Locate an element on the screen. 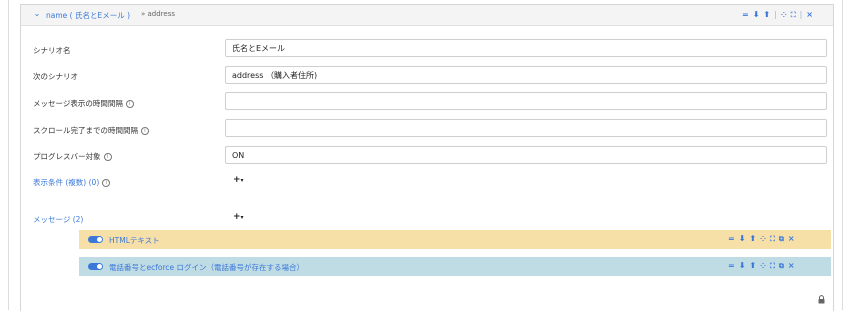 The width and height of the screenshot is (853, 311). next-scenario-label: 次のシナリオ is located at coordinates (55, 76).